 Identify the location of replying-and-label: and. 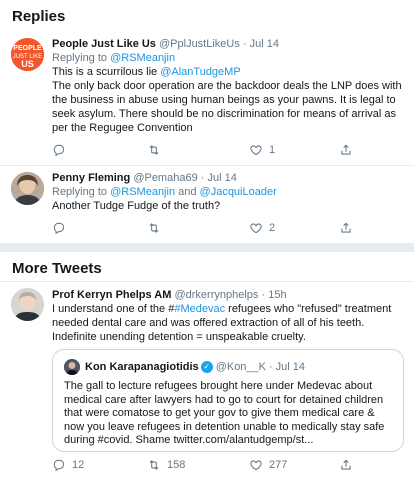
(187, 192).